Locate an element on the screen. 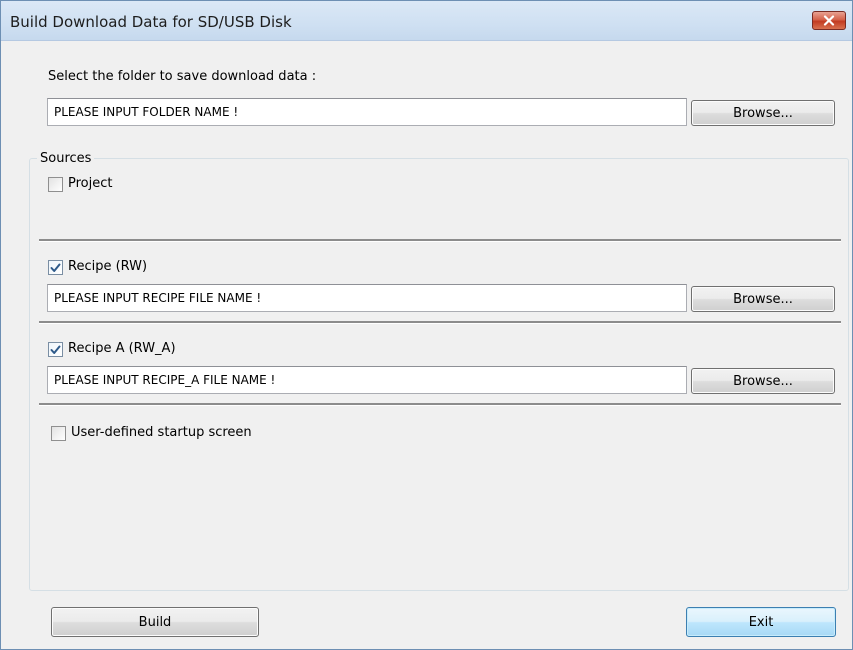 The height and width of the screenshot is (650, 853). recipe-a-label: Recipe A (RW_A) is located at coordinates (122, 348).